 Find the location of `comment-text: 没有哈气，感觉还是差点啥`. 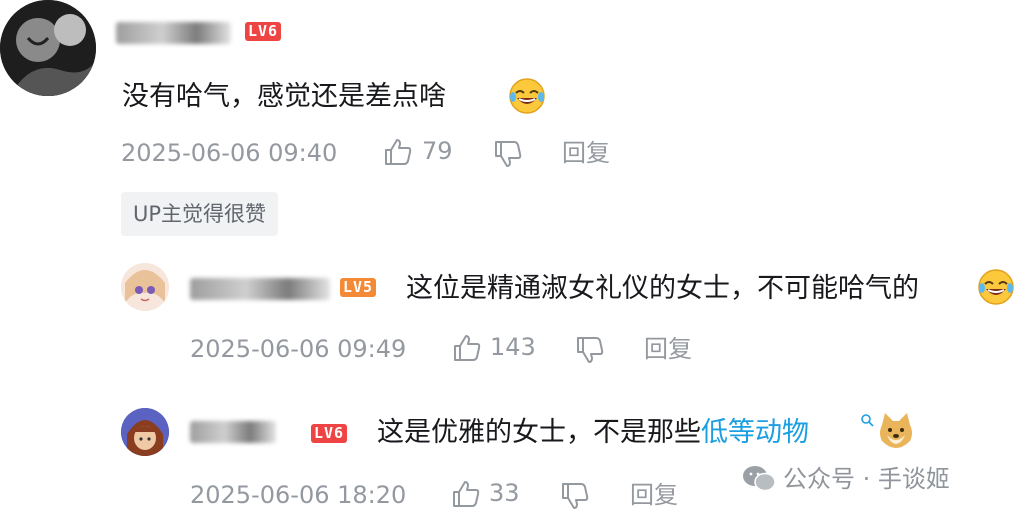

comment-text: 没有哈气，感觉还是差点啥 is located at coordinates (284, 96).